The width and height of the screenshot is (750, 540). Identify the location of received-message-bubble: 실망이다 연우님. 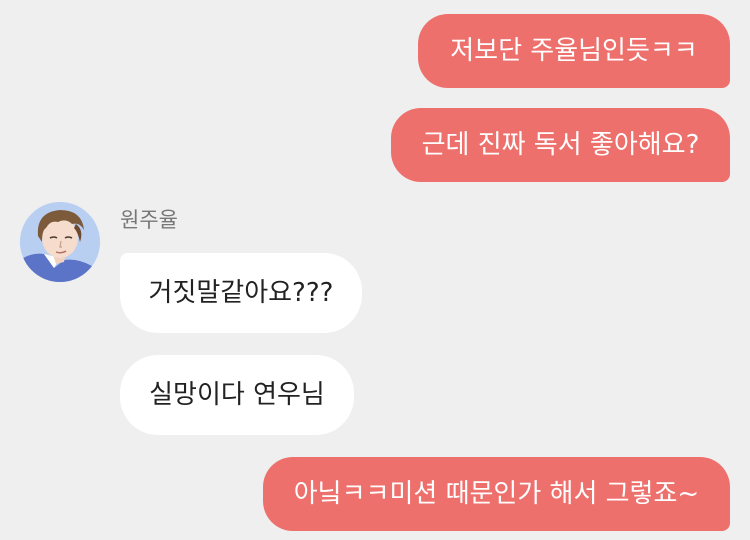
(237, 395).